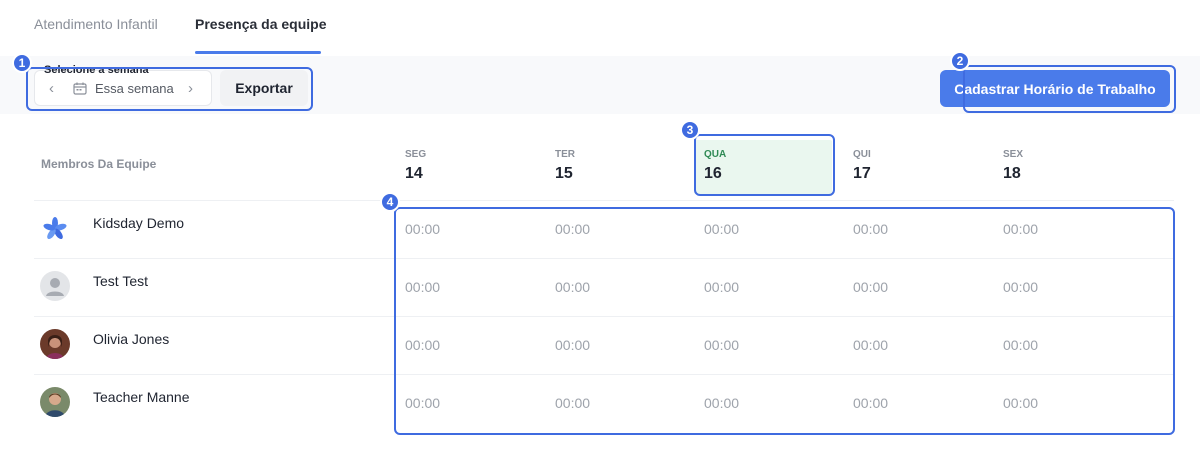  I want to click on day-column-header: TER 15, so click(614, 167).